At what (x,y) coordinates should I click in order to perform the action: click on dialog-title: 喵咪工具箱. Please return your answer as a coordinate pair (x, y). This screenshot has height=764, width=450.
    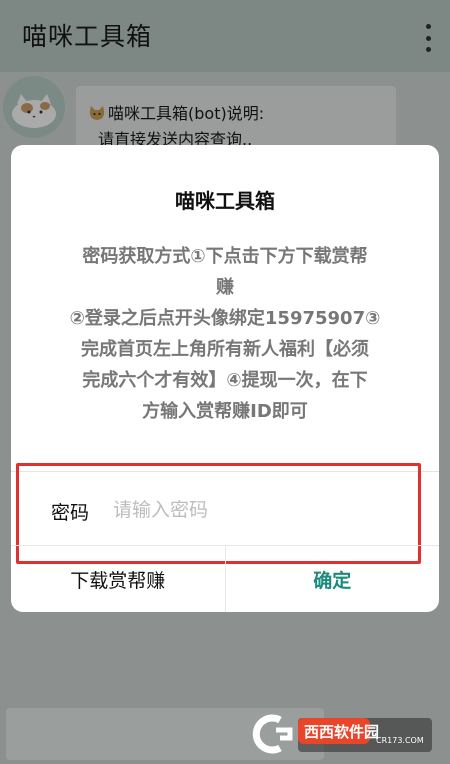
    Looking at the image, I should click on (225, 201).